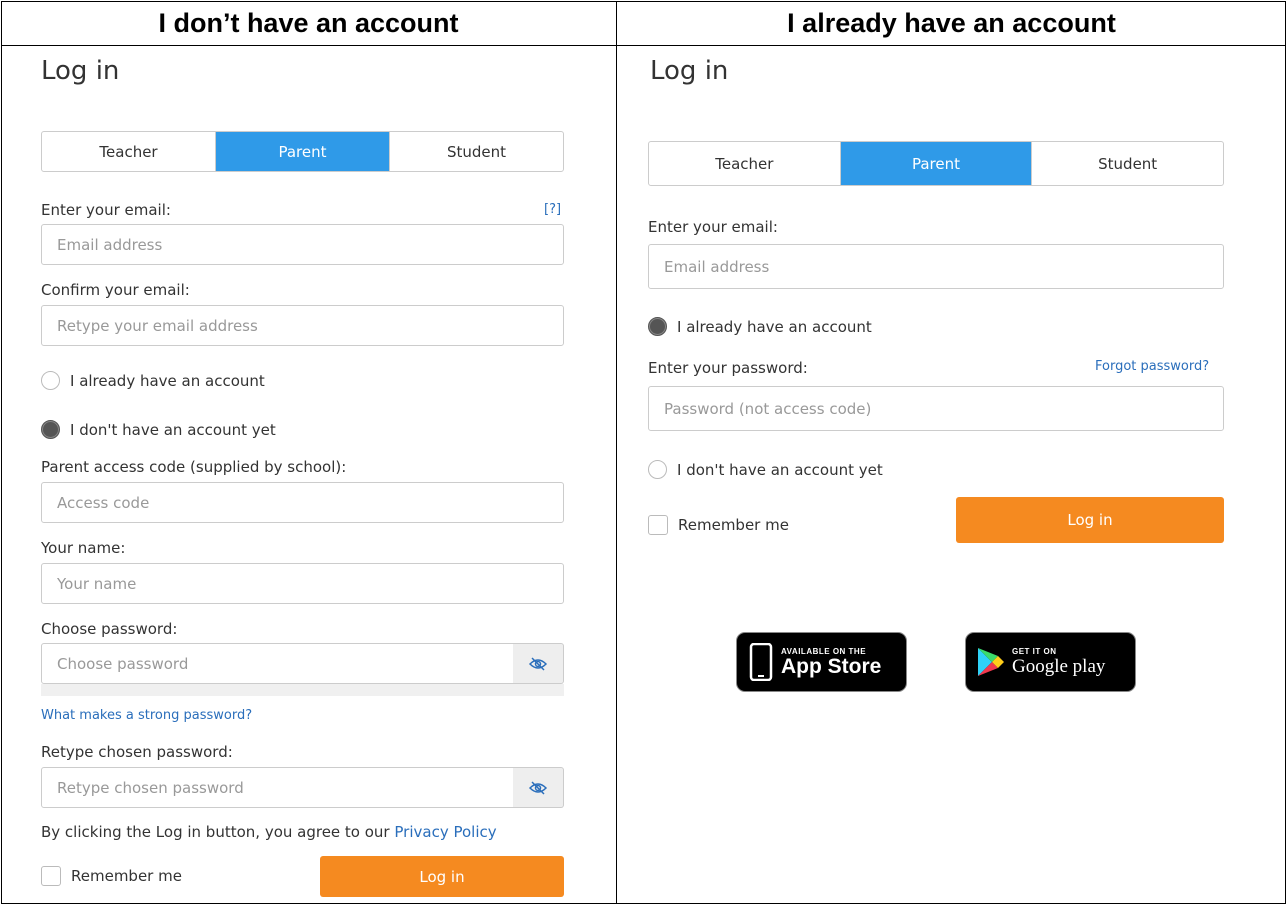 The height and width of the screenshot is (905, 1287). What do you see at coordinates (302, 502) in the screenshot?
I see `access-code-field` at bounding box center [302, 502].